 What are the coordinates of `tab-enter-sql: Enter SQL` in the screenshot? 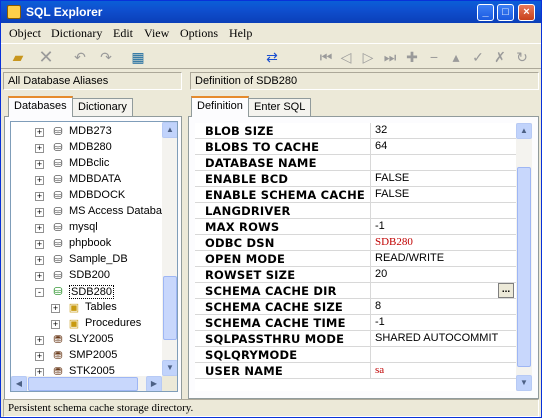 It's located at (280, 107).